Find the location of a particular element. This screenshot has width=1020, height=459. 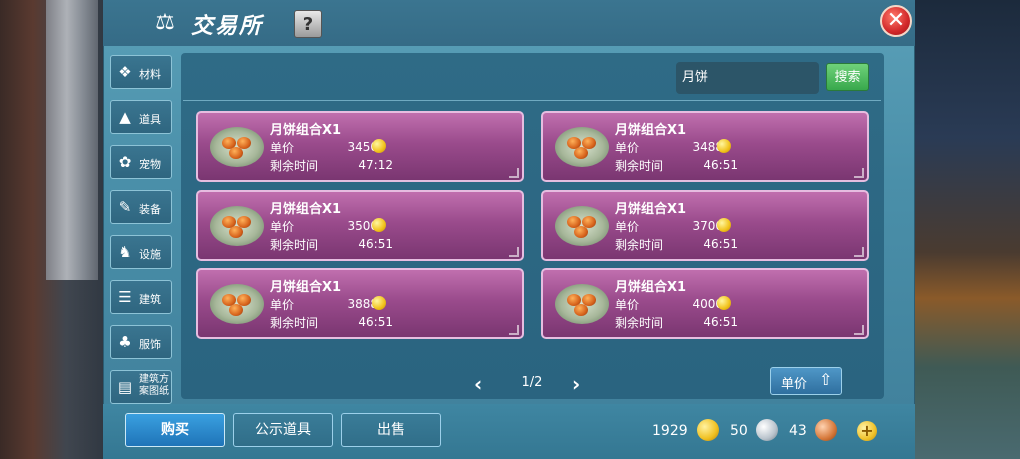

tab-buy: 购买 is located at coordinates (175, 430).